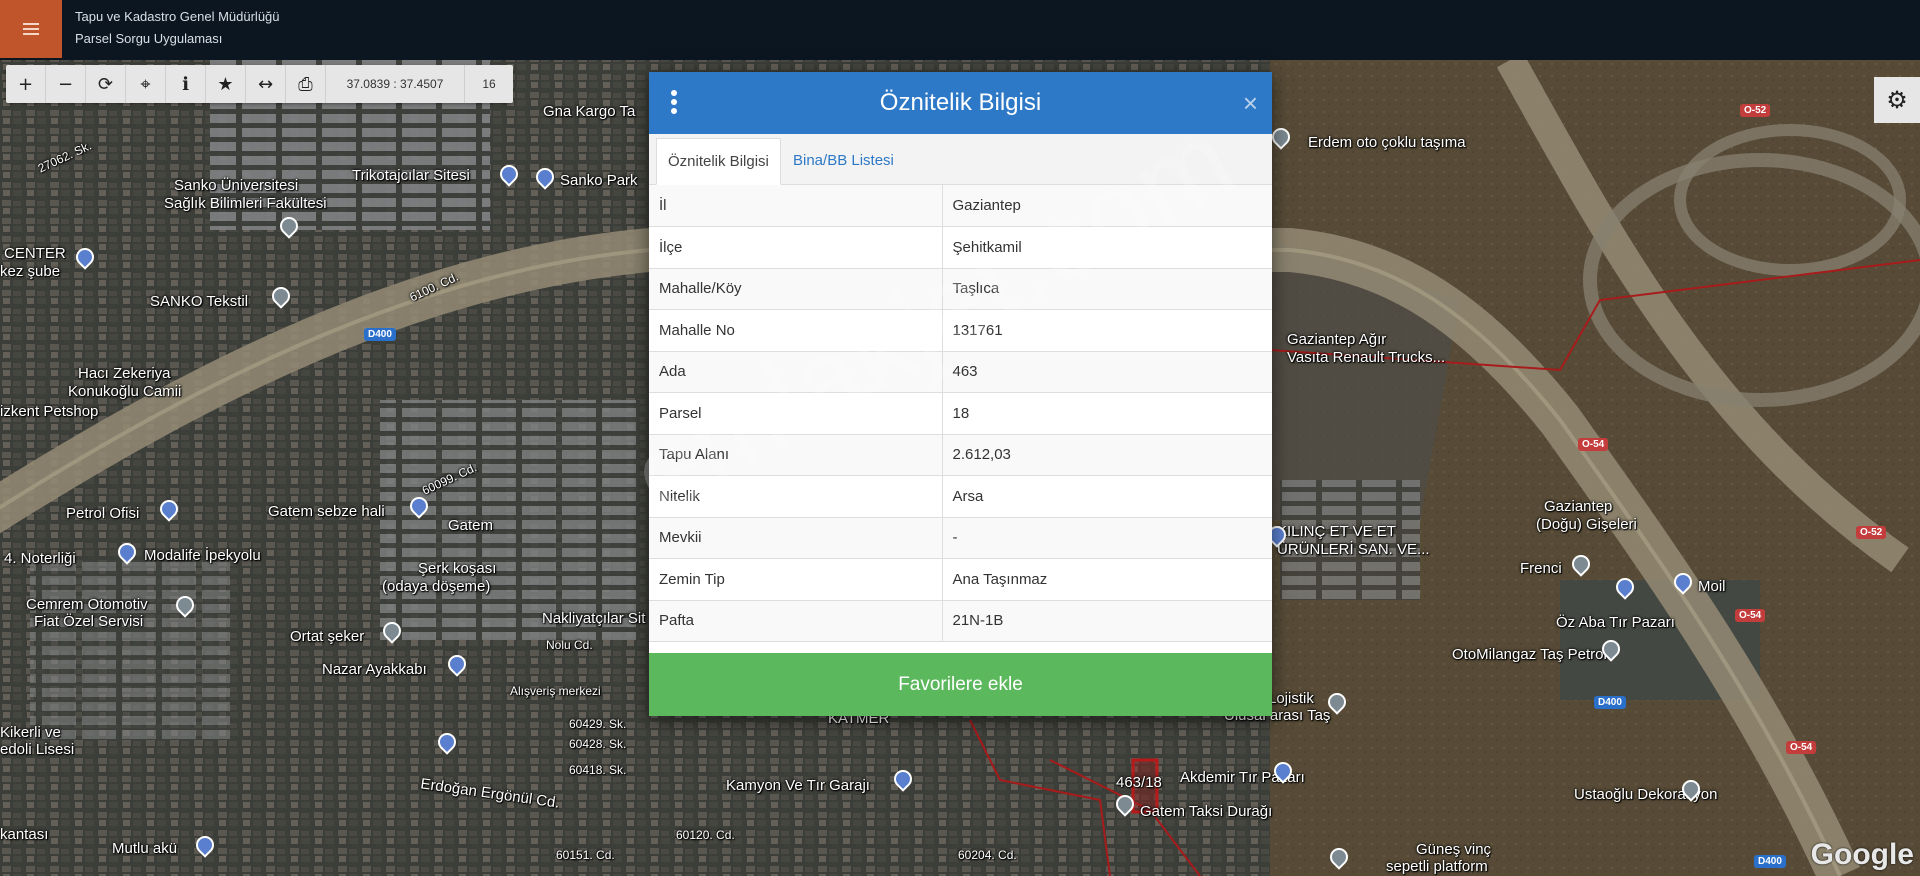 The width and height of the screenshot is (1920, 876). I want to click on map-label: Kikerli ve, so click(30, 732).